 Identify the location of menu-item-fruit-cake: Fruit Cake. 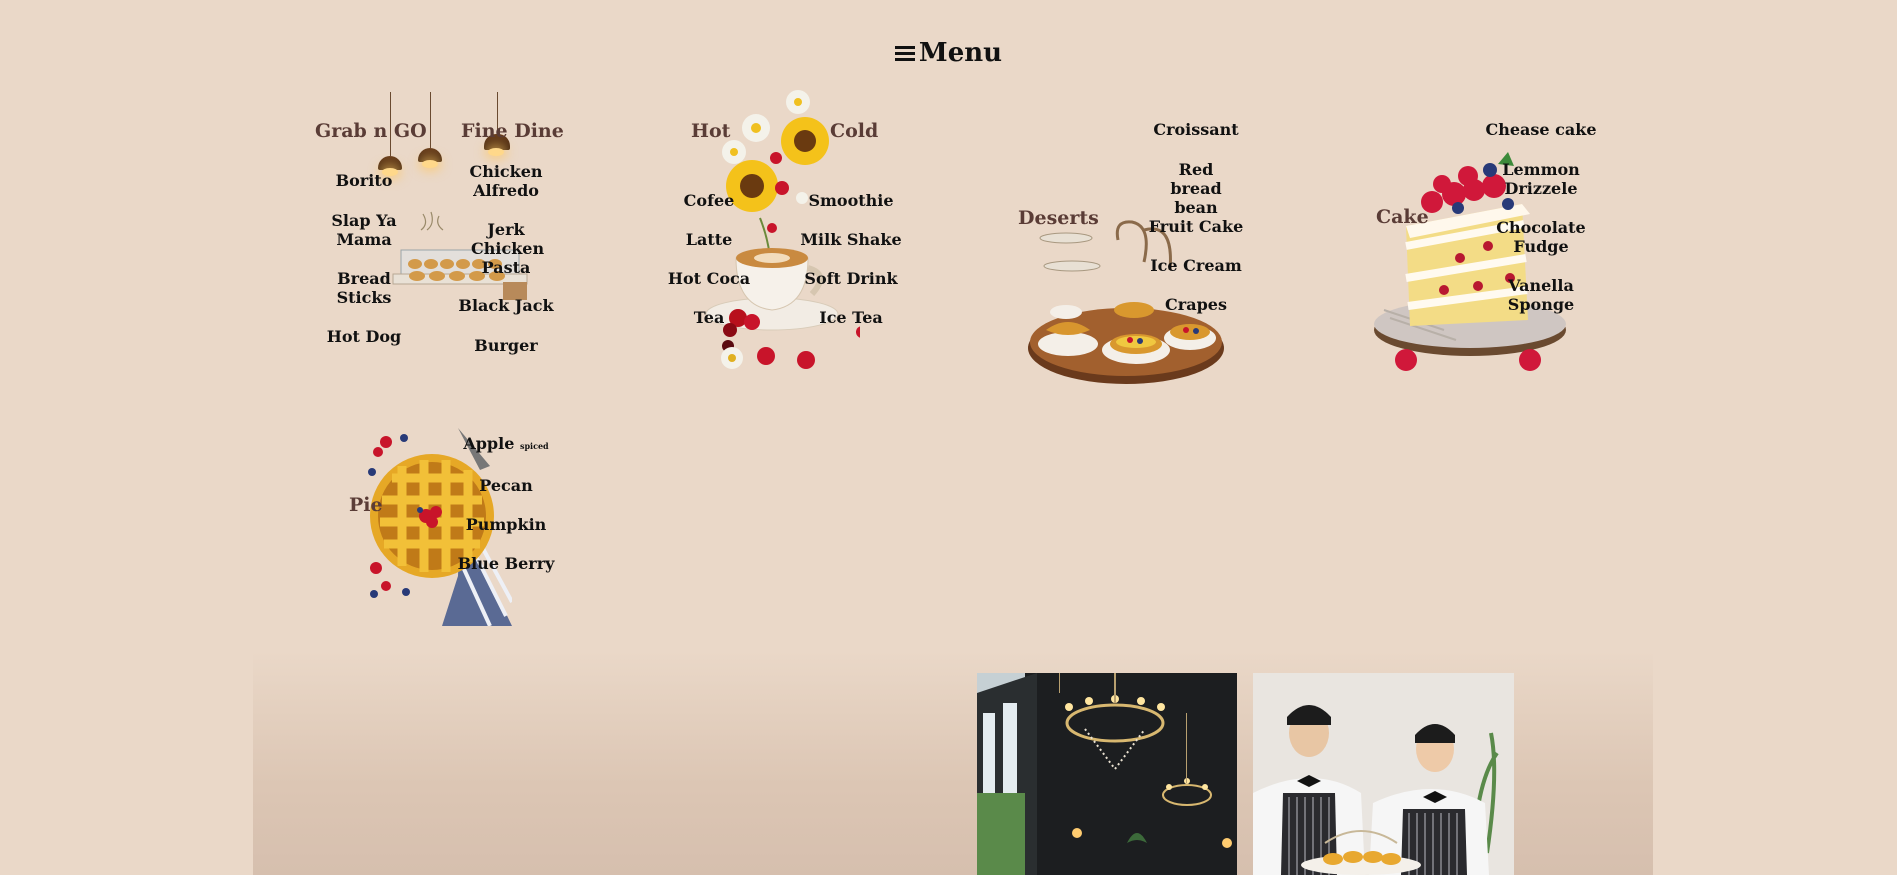
(1196, 226).